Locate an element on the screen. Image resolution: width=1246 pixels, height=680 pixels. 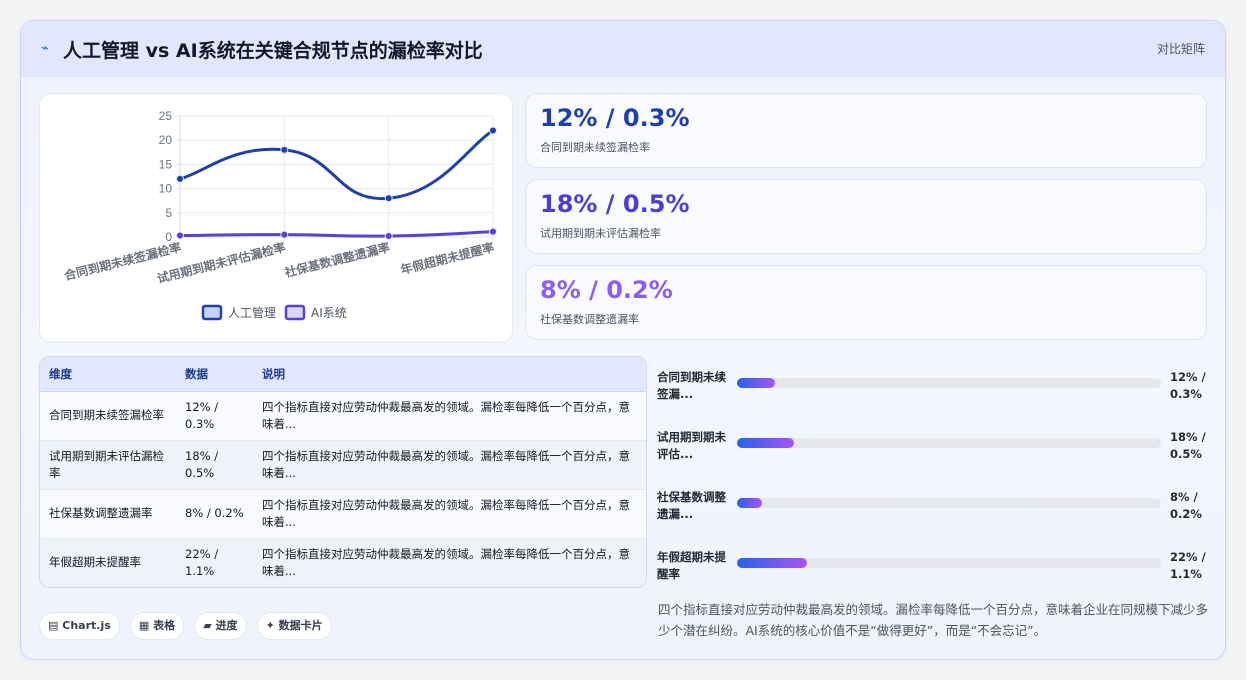
kpi-value: 8% / 0.2% is located at coordinates (606, 290).